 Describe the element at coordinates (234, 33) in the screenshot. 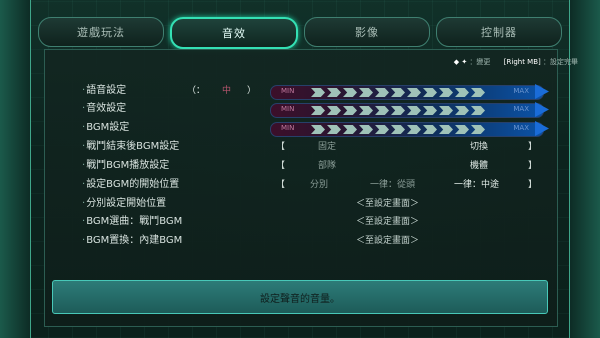

I see `tab-sound: 音效` at that location.